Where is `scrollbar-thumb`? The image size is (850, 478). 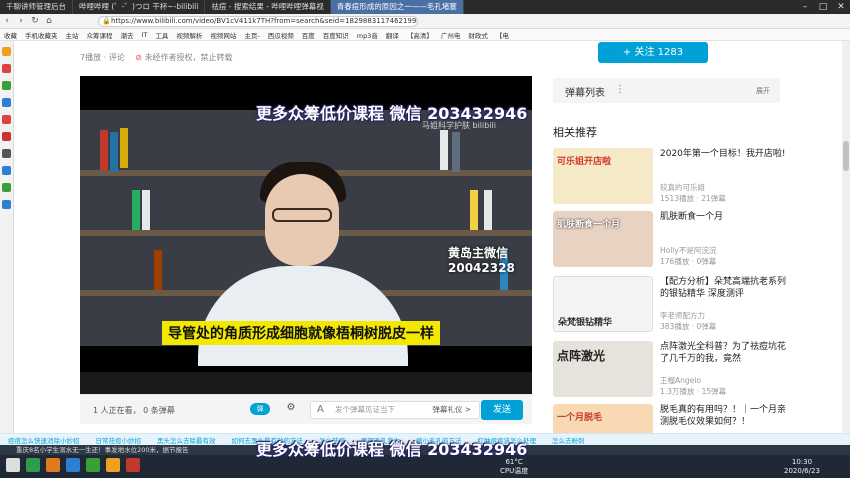
scrollbar-thumb is located at coordinates (846, 156).